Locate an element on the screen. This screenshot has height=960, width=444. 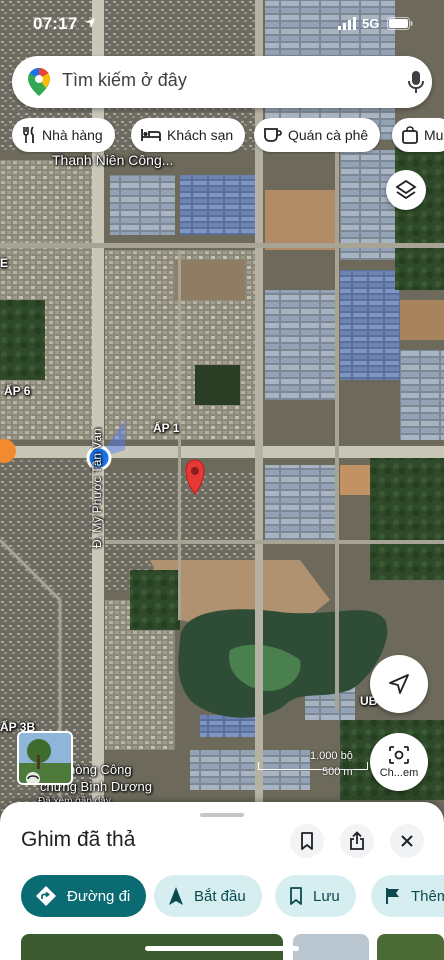
street-view-thumbnail is located at coordinates (45, 758).